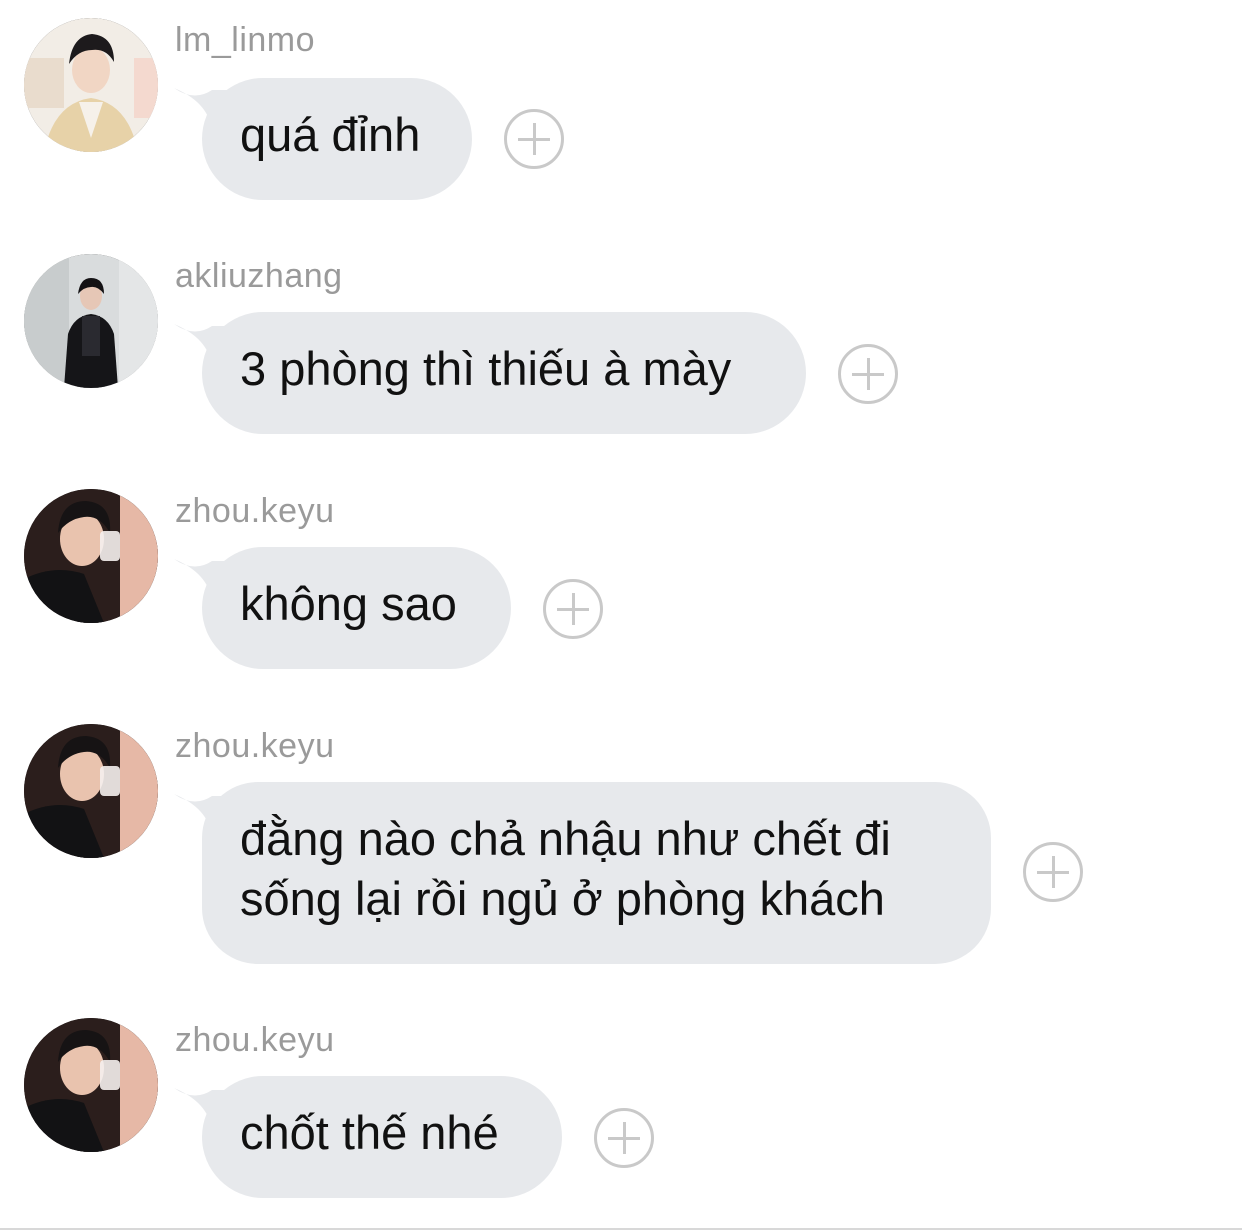 This screenshot has width=1242, height=1230. I want to click on username: lm_linmo, so click(245, 40).